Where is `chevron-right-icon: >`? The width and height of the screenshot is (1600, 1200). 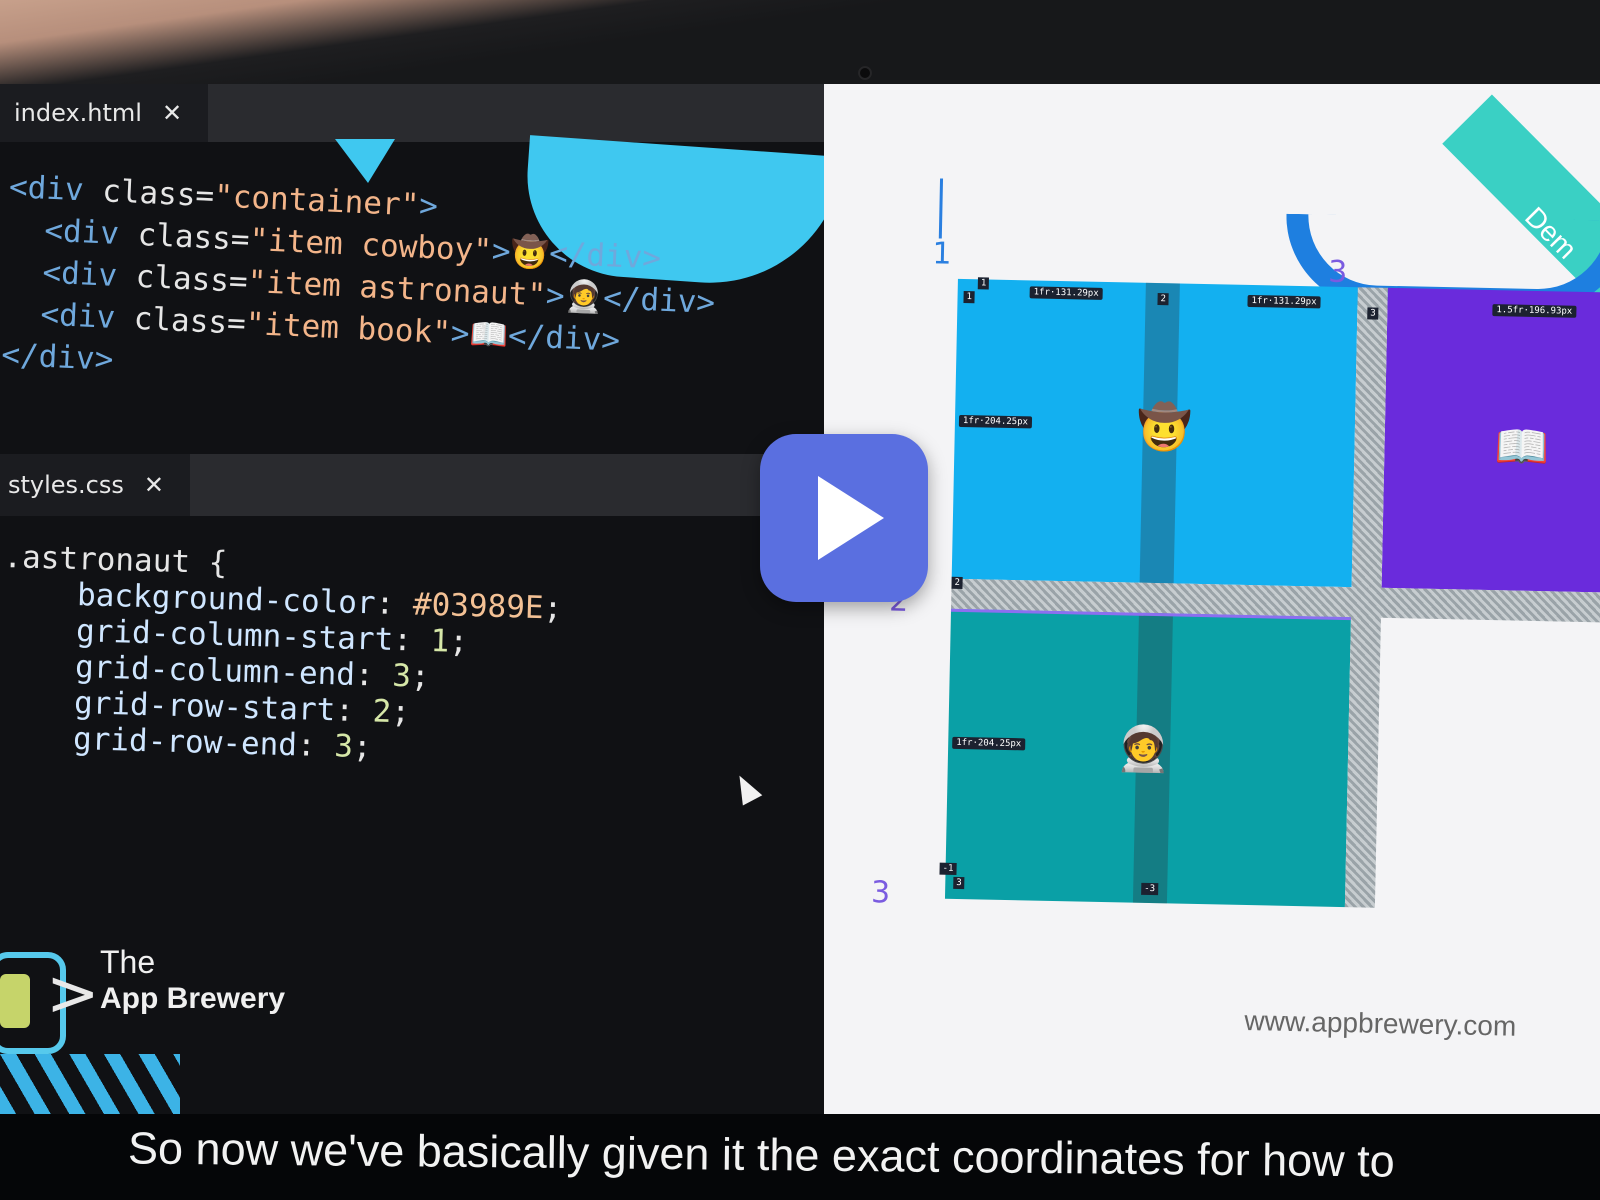
chevron-right-icon: > is located at coordinates (73, 994).